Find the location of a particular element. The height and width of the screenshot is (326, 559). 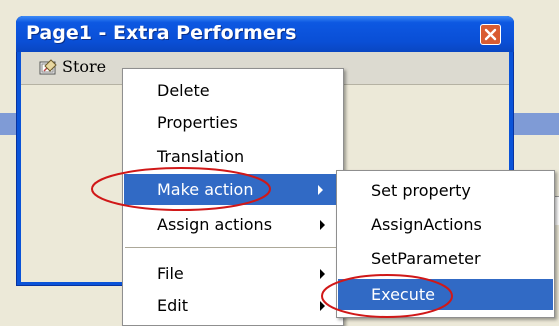

menu-item-label: Make action is located at coordinates (205, 189).